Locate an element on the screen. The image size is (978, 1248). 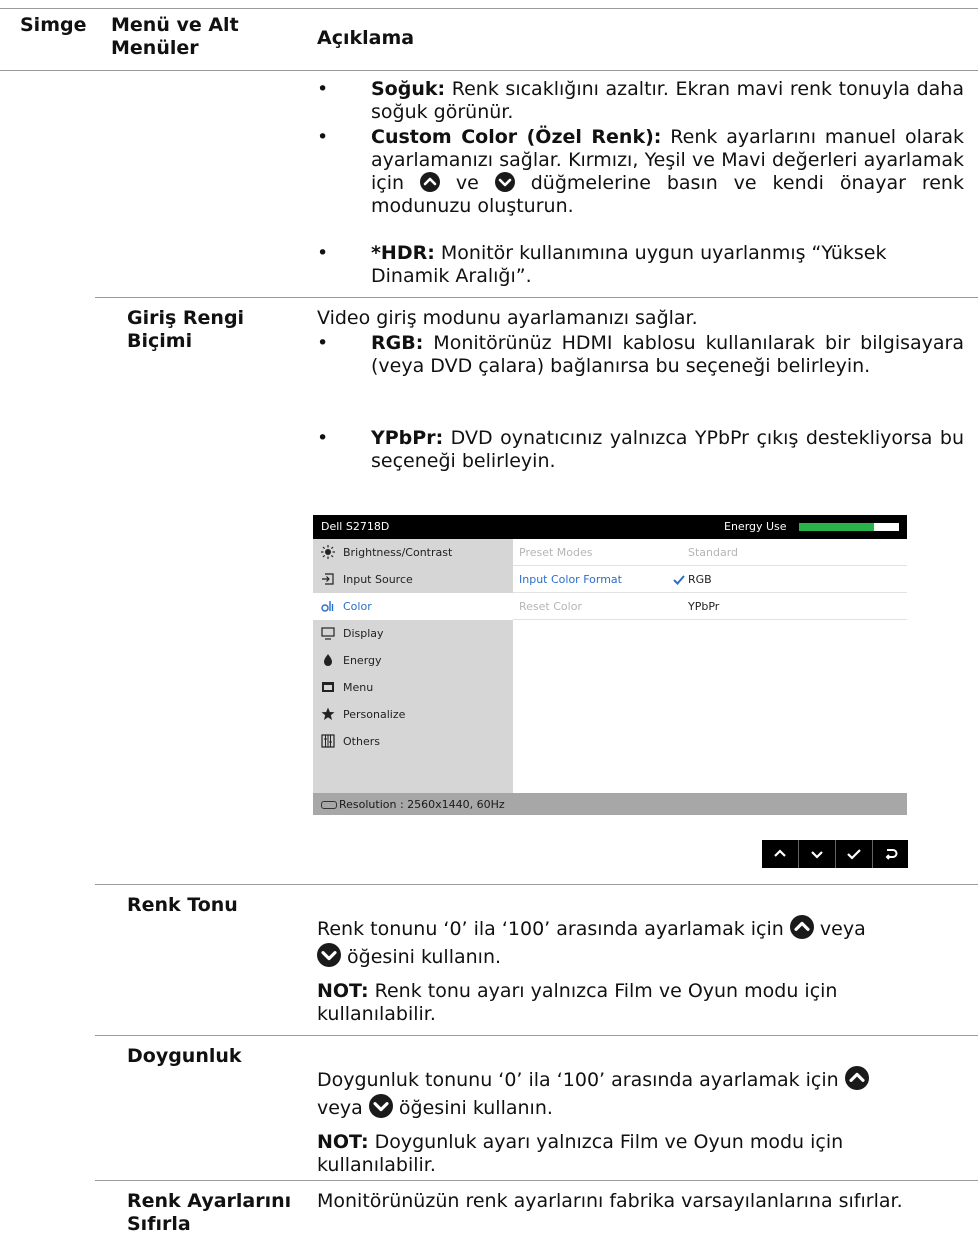
nav-up-button is located at coordinates (780, 854).